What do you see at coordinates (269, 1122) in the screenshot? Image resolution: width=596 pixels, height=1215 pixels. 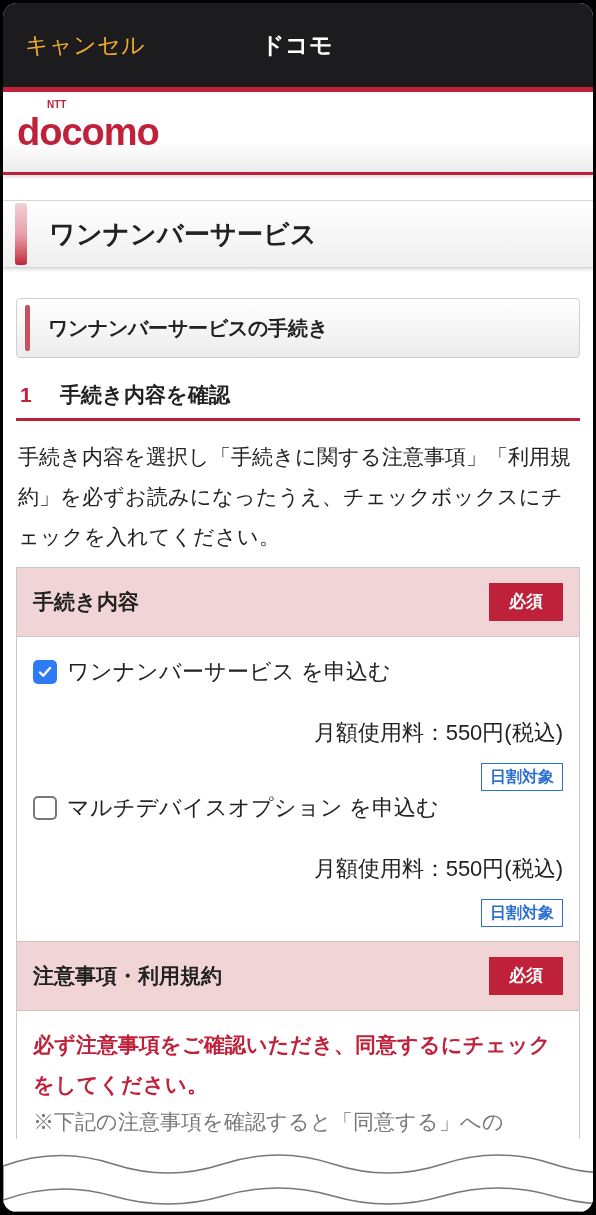 I see `note-text: ※下記の注意事項を確認すると「同意する」への` at bounding box center [269, 1122].